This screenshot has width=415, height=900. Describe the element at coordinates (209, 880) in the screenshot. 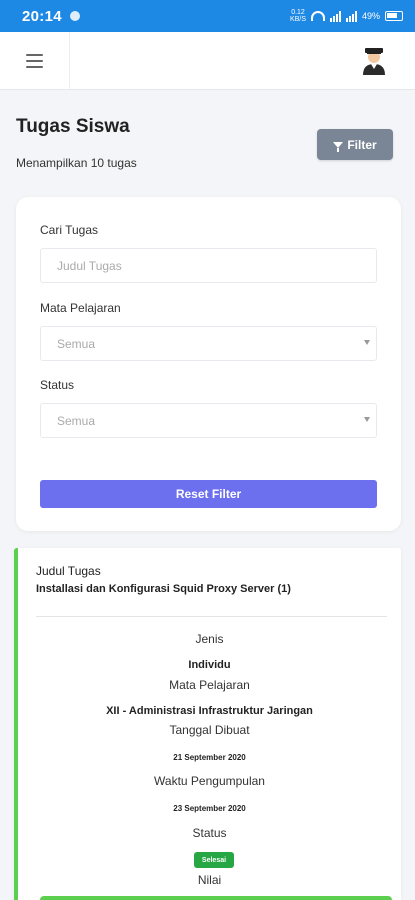

I see `grade-label: Nilai` at that location.